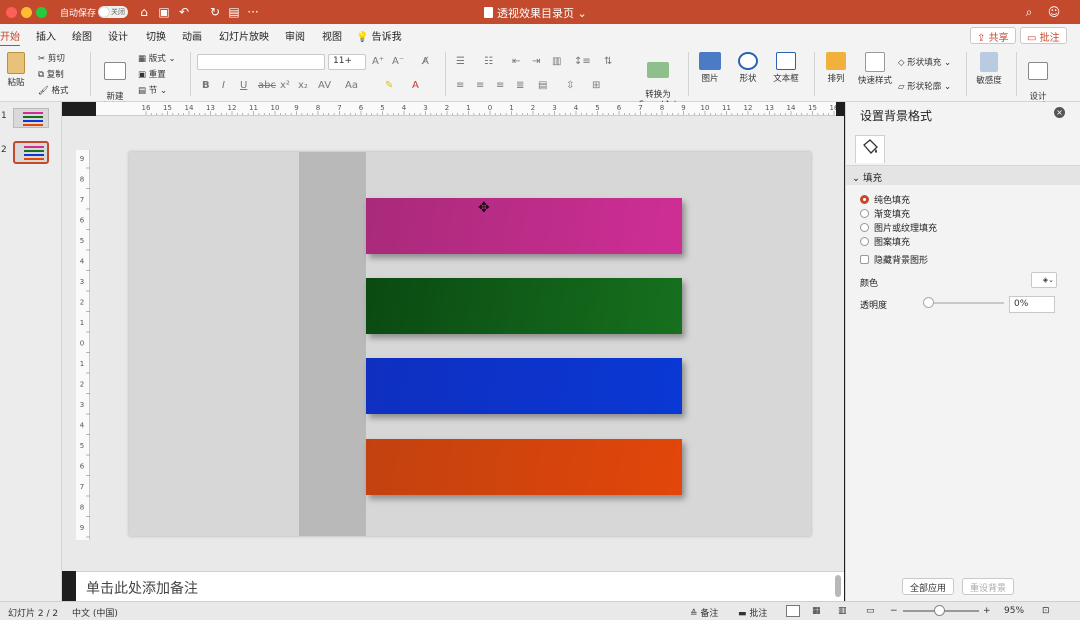  Describe the element at coordinates (1046, 611) in the screenshot. I see `fit-slide-icon: ⊡` at that location.